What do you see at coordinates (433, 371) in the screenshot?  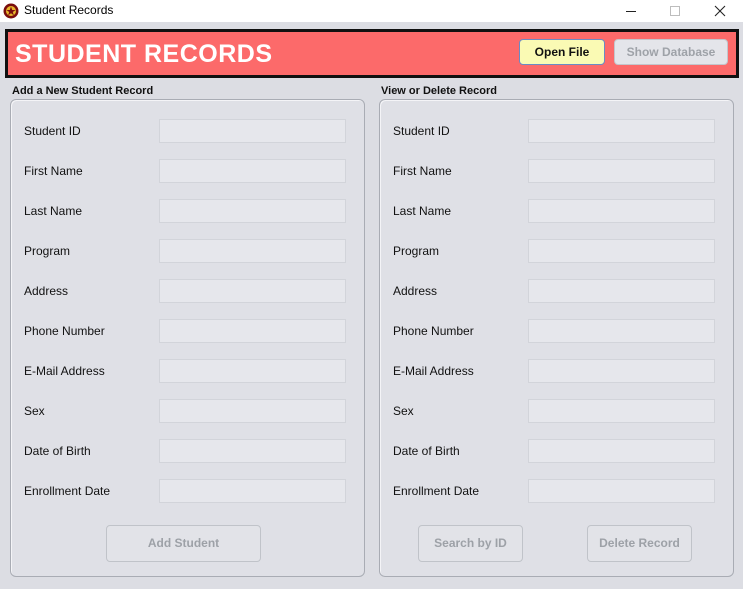 I see `view-e-mail-address-label: E-Mail Address` at bounding box center [433, 371].